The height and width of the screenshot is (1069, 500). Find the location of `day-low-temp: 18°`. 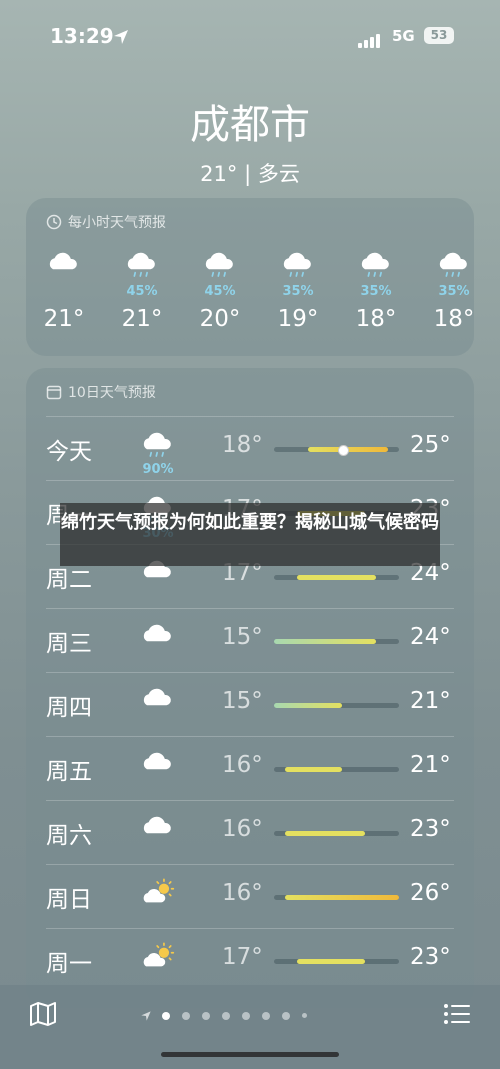

day-low-temp: 18° is located at coordinates (242, 445).